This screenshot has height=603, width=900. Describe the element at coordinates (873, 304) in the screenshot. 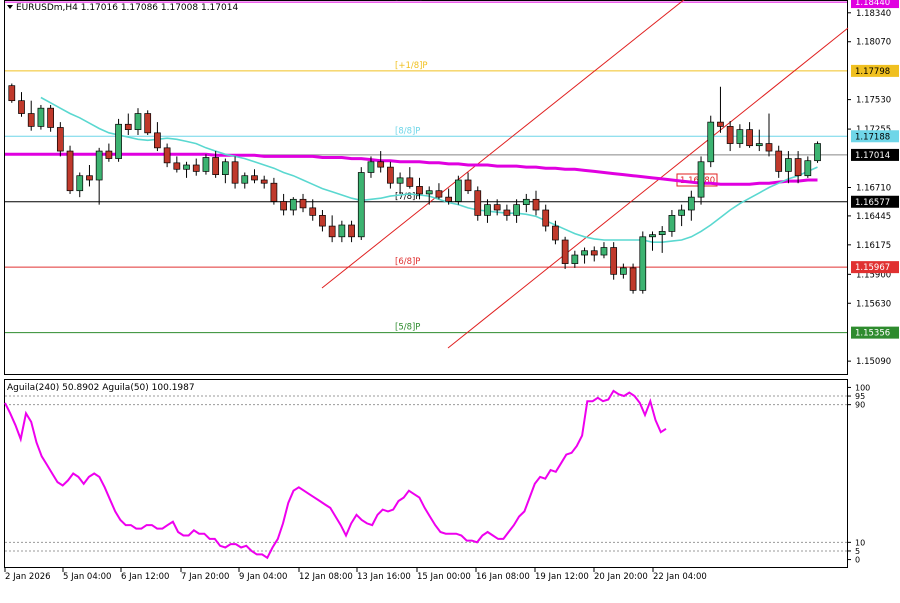

I see `price-tick-label: 1.15630` at that location.